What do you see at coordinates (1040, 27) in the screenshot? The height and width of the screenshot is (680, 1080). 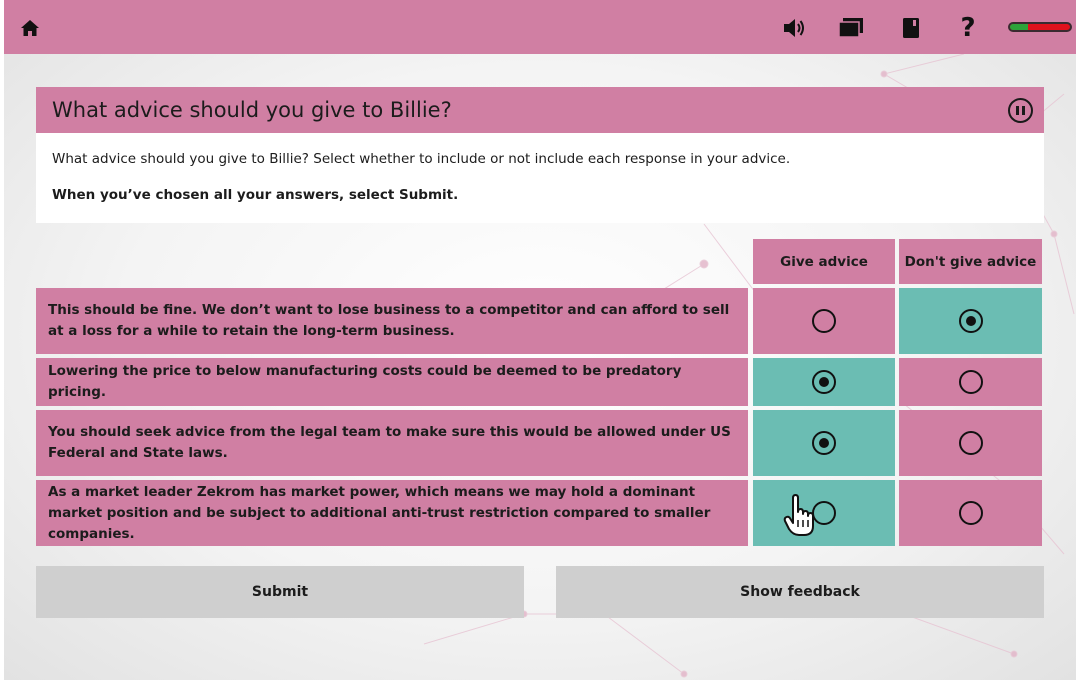 I see `progress-battery` at bounding box center [1040, 27].